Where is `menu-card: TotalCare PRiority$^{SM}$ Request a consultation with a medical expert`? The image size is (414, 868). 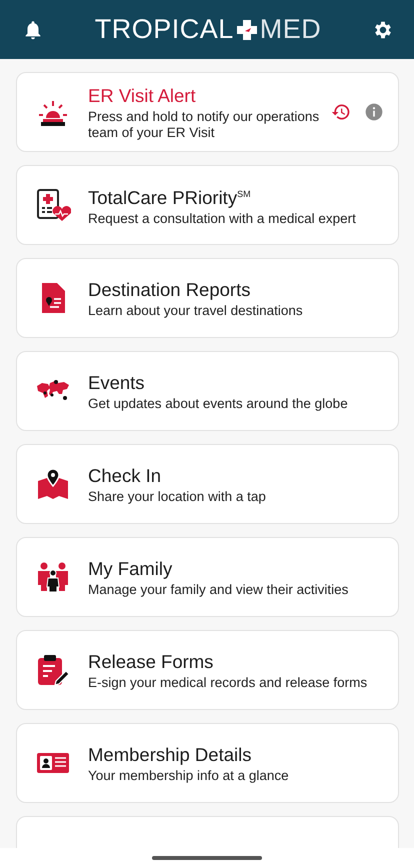
menu-card: TotalCare PRiority$^{SM}$ Request a consultation with a medical expert is located at coordinates (207, 205).